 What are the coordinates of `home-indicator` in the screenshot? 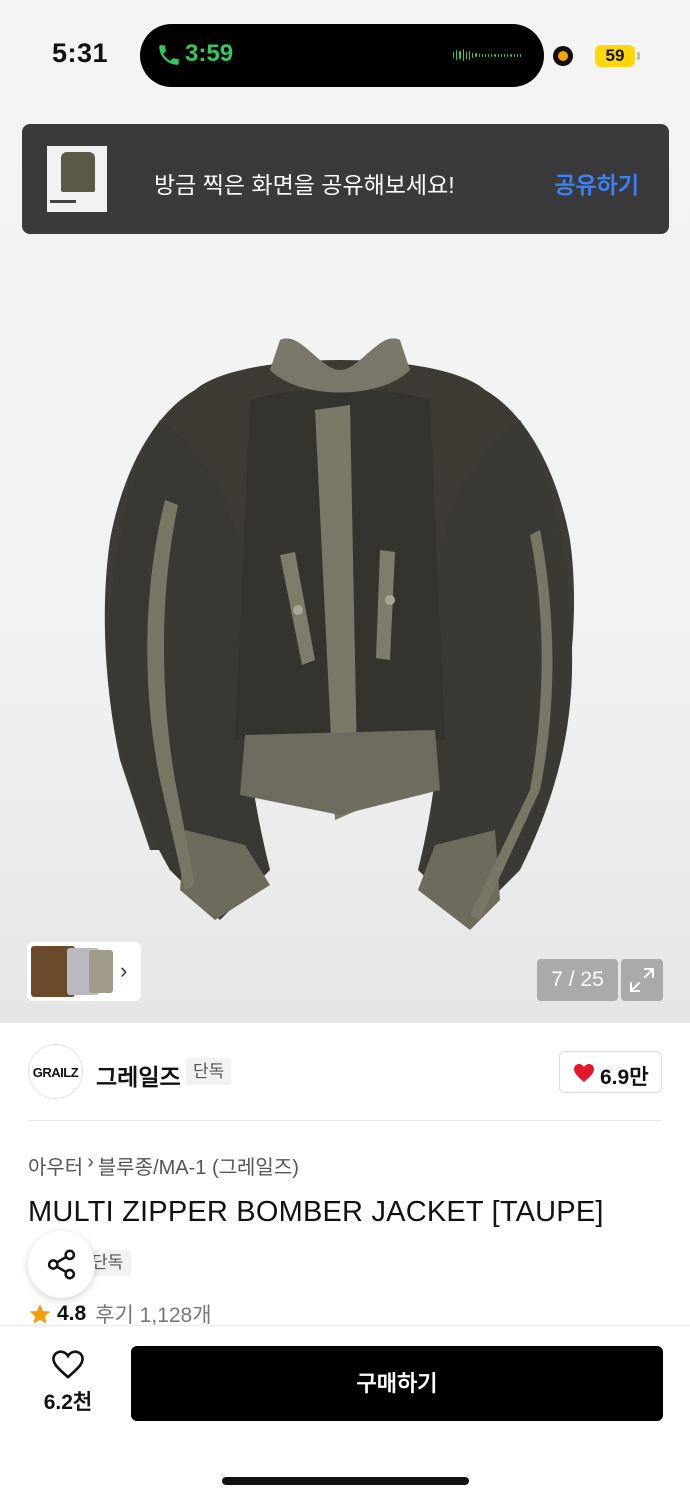 It's located at (345, 1481).